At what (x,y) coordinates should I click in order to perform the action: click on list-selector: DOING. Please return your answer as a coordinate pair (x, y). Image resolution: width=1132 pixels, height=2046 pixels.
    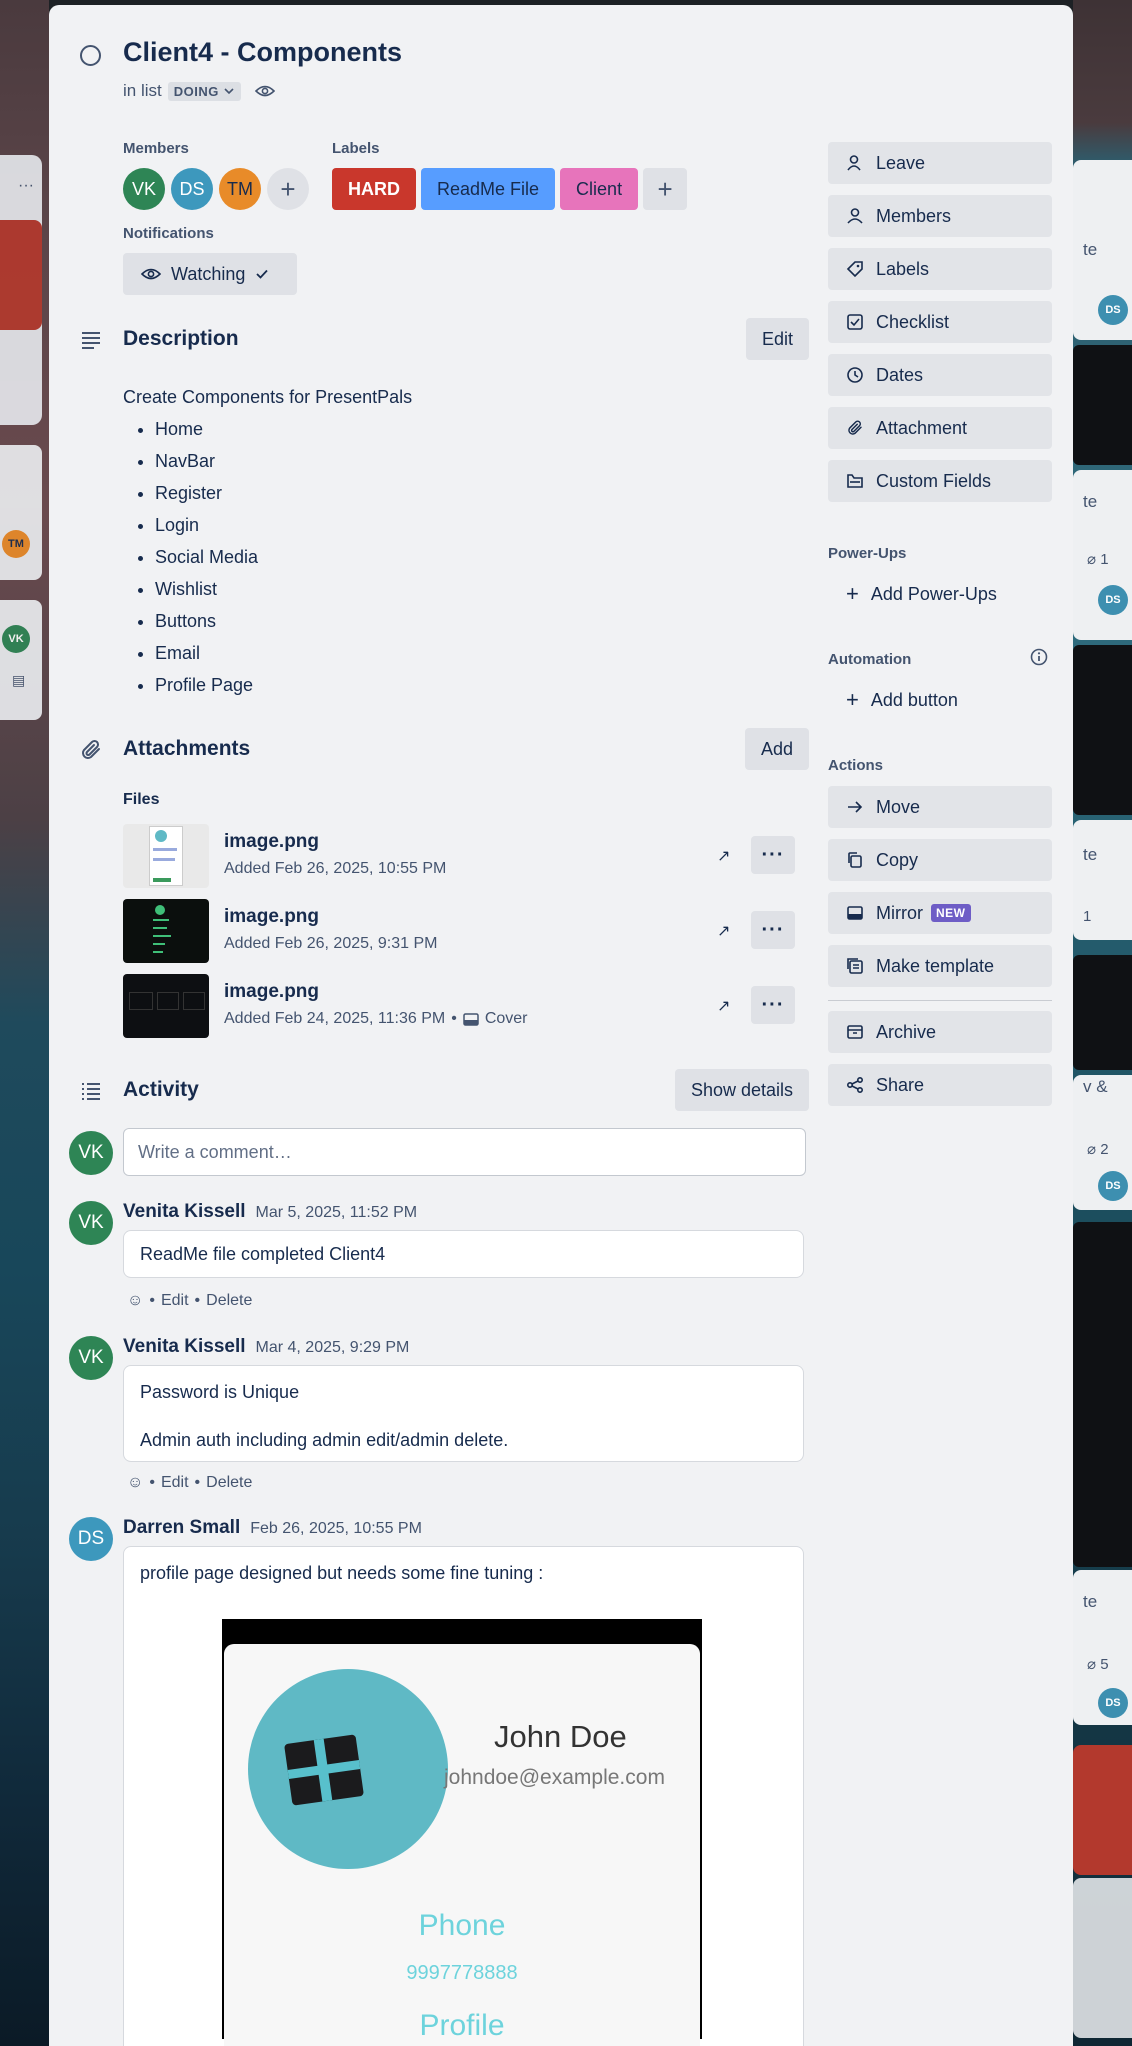
    Looking at the image, I should click on (204, 91).